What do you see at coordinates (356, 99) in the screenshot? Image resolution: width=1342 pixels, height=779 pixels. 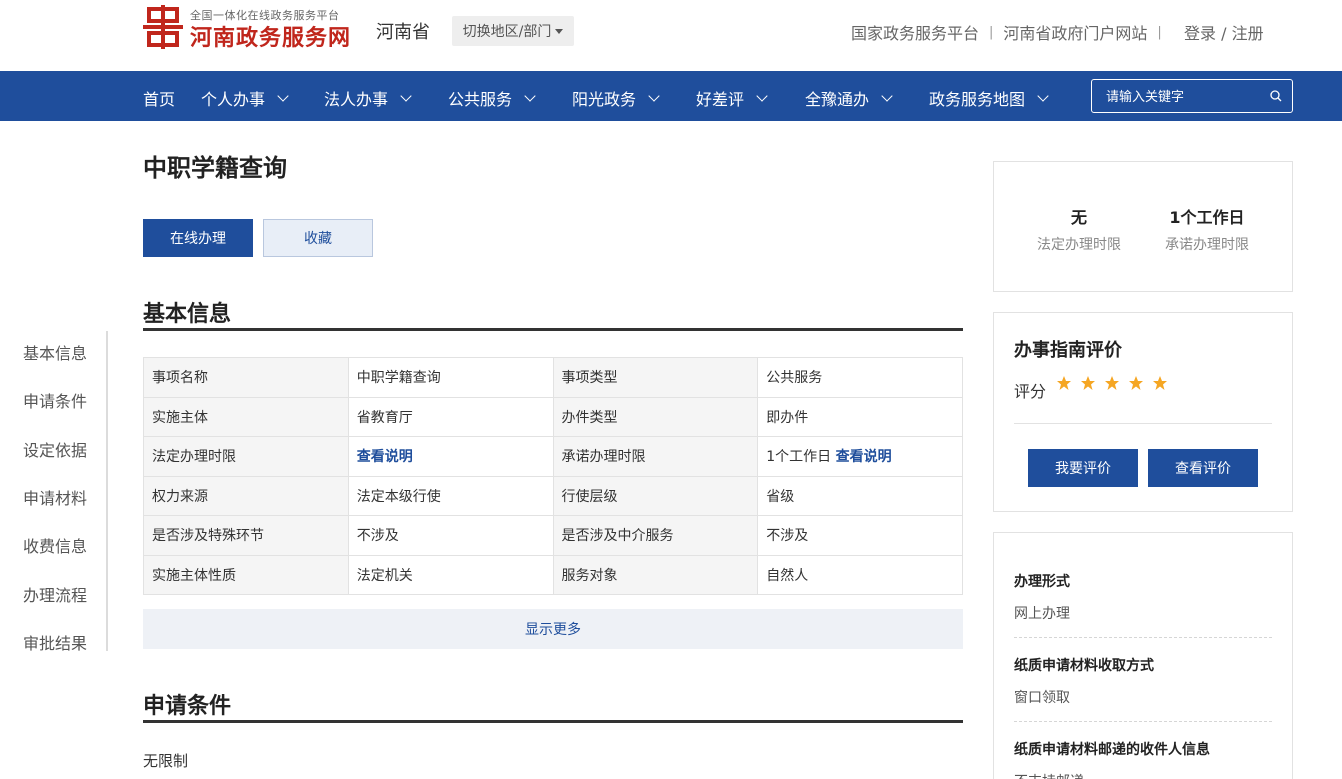 I see `nav-legal-label: 法人办事` at bounding box center [356, 99].